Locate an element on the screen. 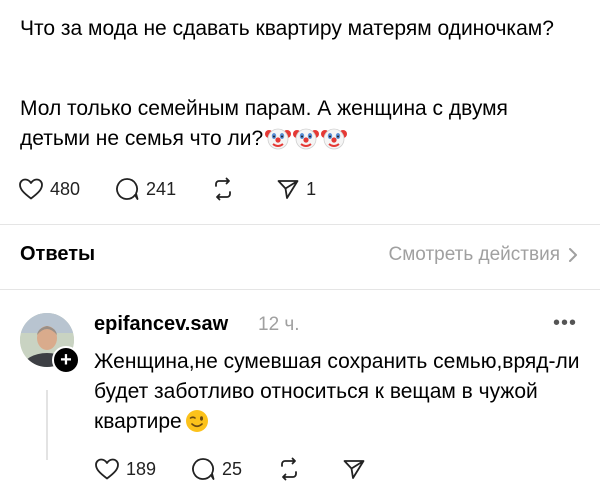 The image size is (600, 494). reply-like-button: 189 is located at coordinates (125, 469).